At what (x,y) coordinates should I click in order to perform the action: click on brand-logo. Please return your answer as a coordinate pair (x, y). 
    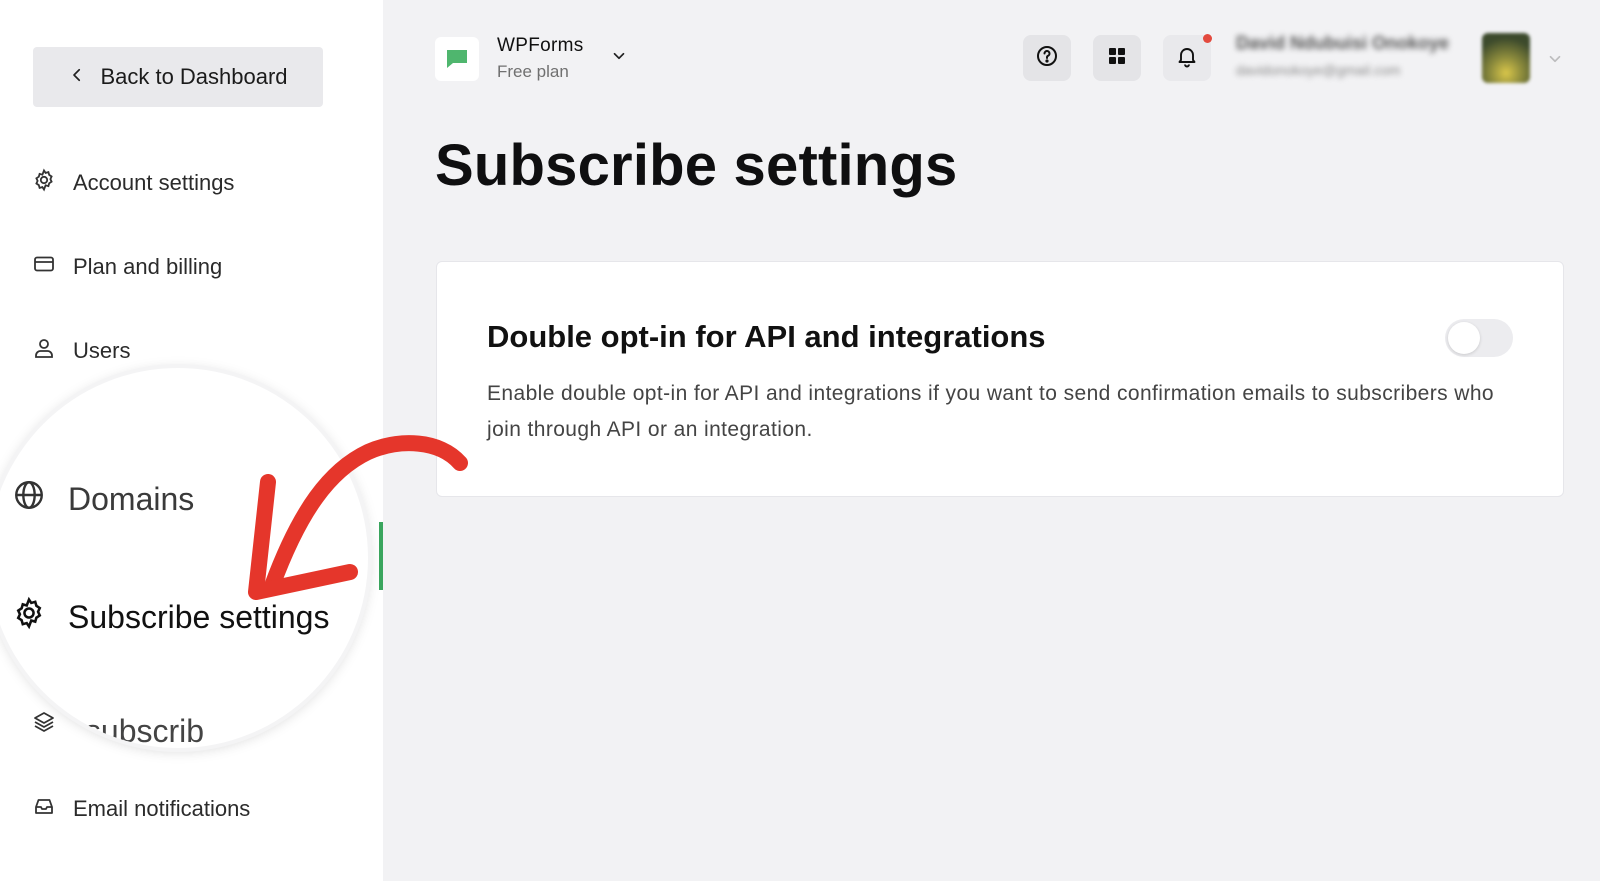
    Looking at the image, I should click on (457, 58).